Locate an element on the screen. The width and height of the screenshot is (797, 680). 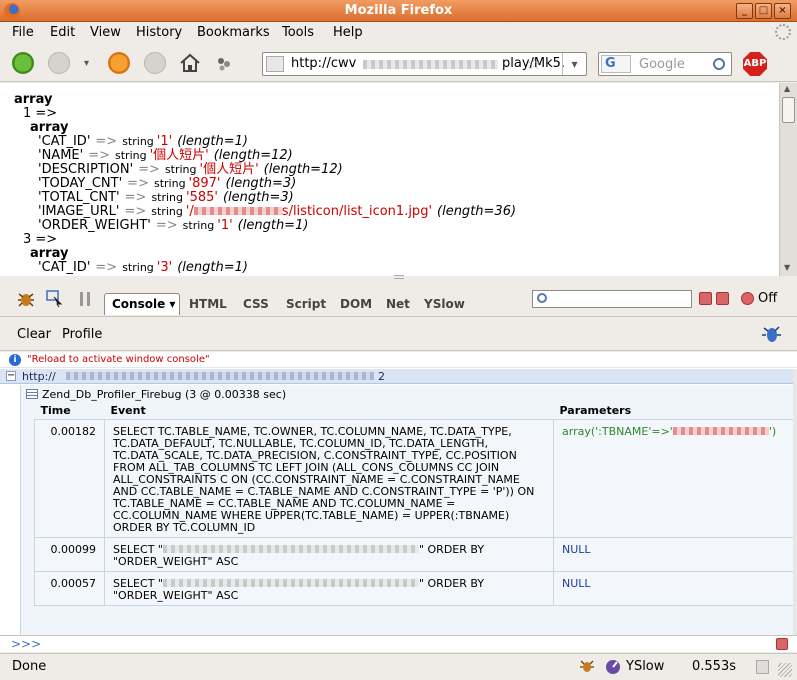
info-message: "Reload to activate window console" is located at coordinates (118, 359).